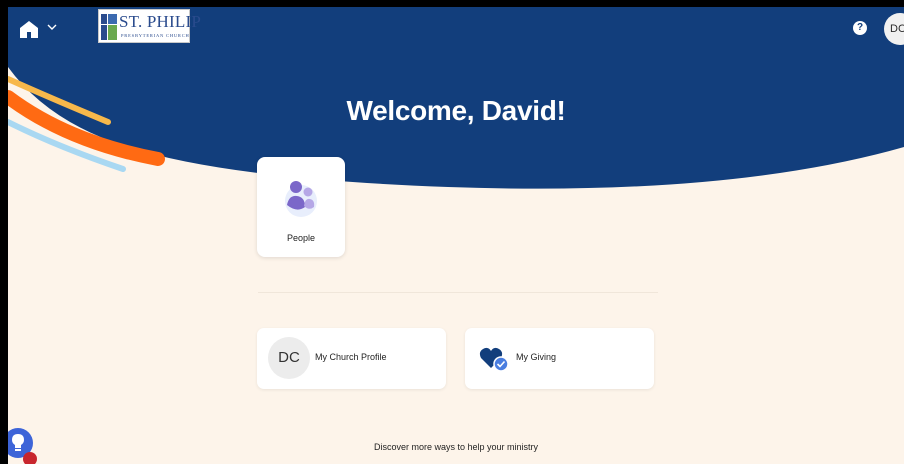  Describe the element at coordinates (536, 357) in the screenshot. I see `my-giving-label: My Giving` at that location.